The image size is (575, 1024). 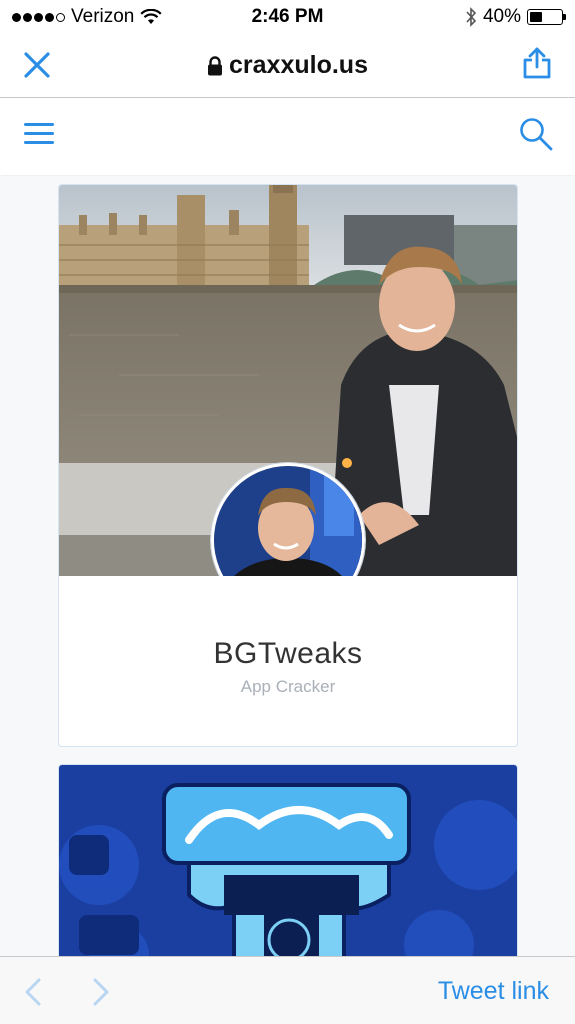 I want to click on profile-name: BGTweaks, so click(x=288, y=654).